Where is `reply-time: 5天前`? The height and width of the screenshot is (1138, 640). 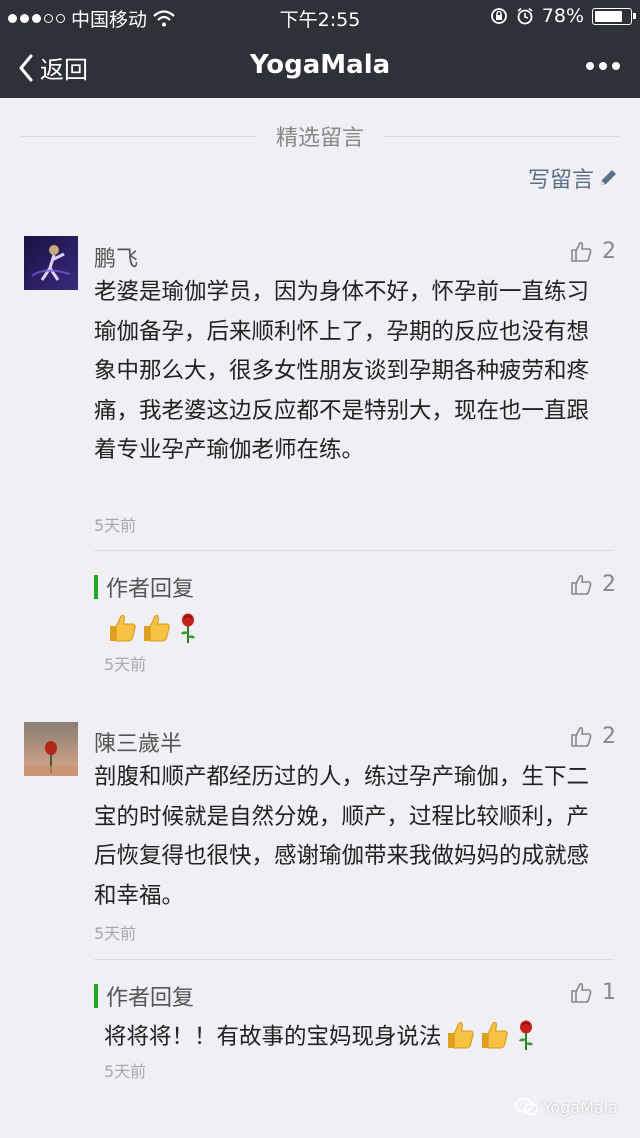 reply-time: 5天前 is located at coordinates (125, 1071).